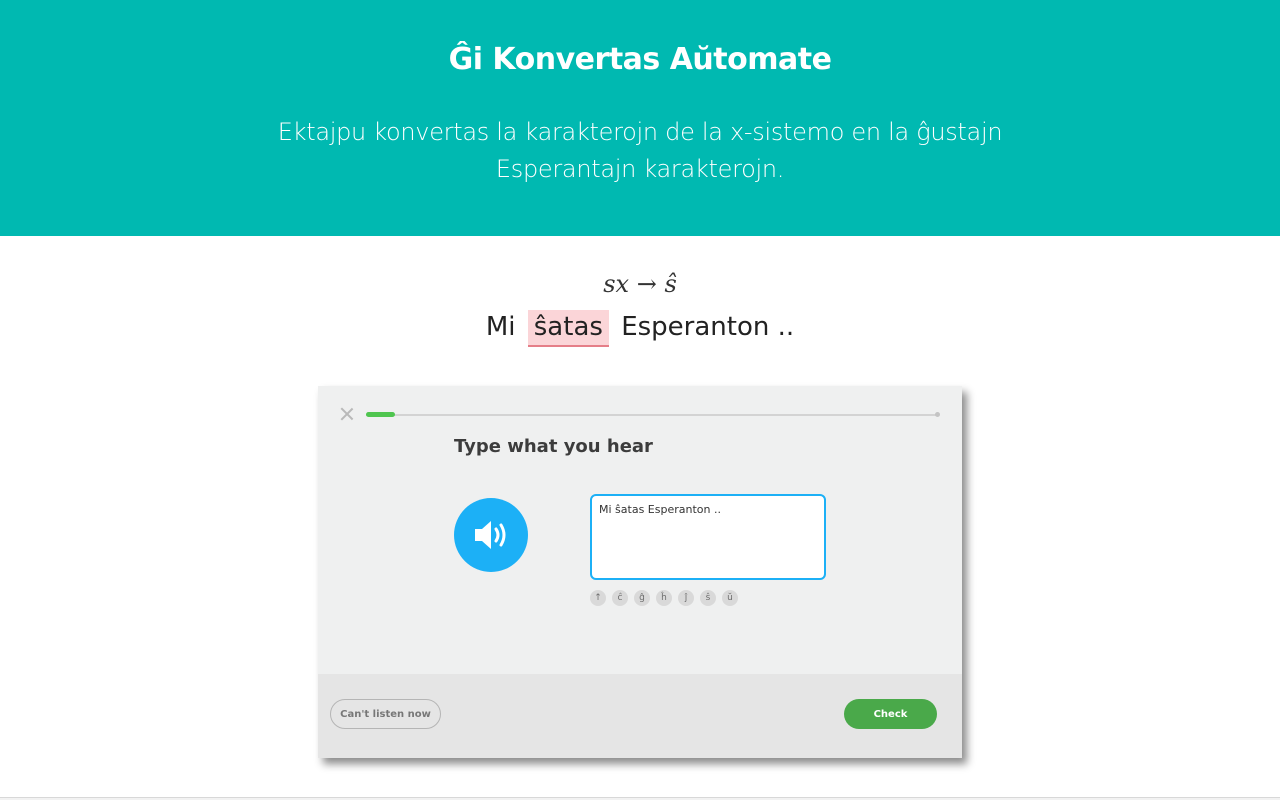  Describe the element at coordinates (568, 328) in the screenshot. I see `example-highlight: ŝatas` at that location.